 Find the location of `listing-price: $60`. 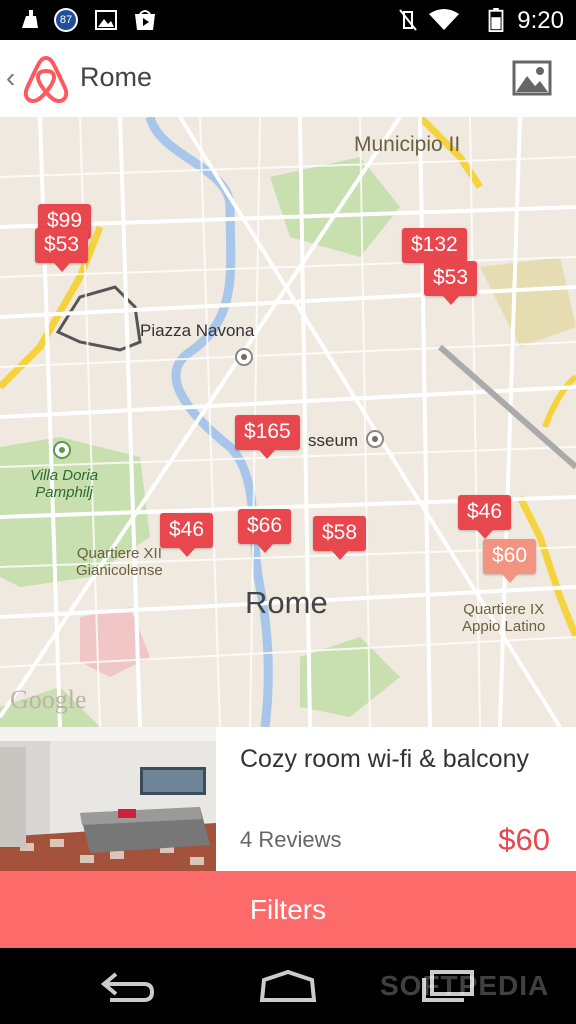

listing-price: $60 is located at coordinates (524, 839).